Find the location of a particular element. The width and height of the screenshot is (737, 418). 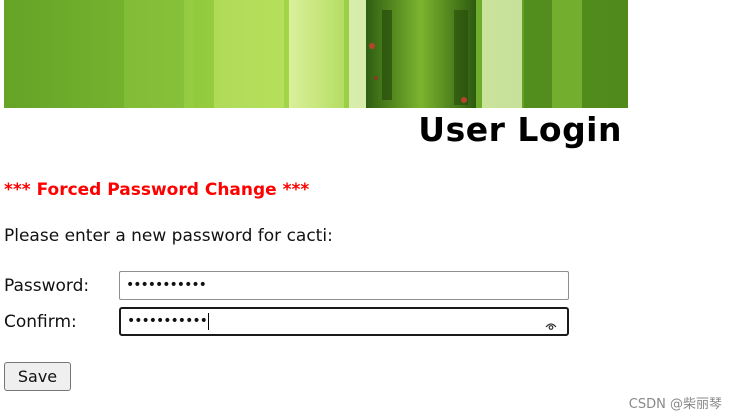

forced-password-notice: *** Forced Password Change *** is located at coordinates (157, 190).